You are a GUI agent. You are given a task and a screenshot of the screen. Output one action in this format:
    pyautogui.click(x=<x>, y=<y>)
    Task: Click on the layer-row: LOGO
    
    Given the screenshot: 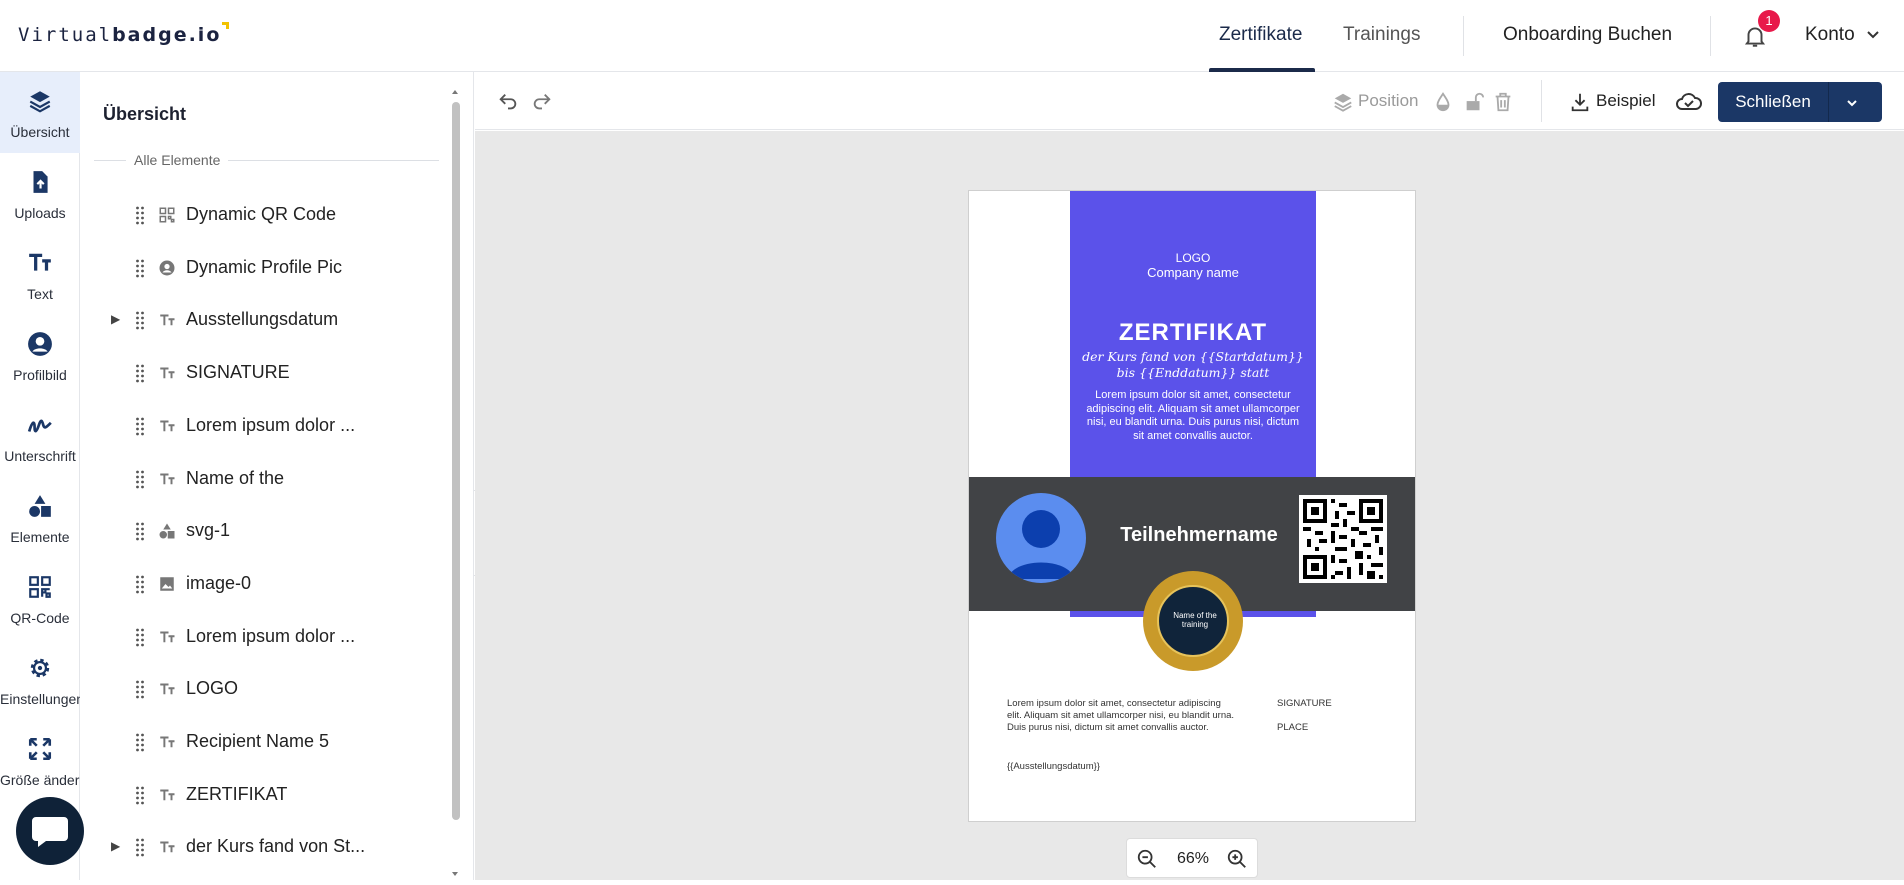 What is the action you would take?
    pyautogui.click(x=260, y=690)
    